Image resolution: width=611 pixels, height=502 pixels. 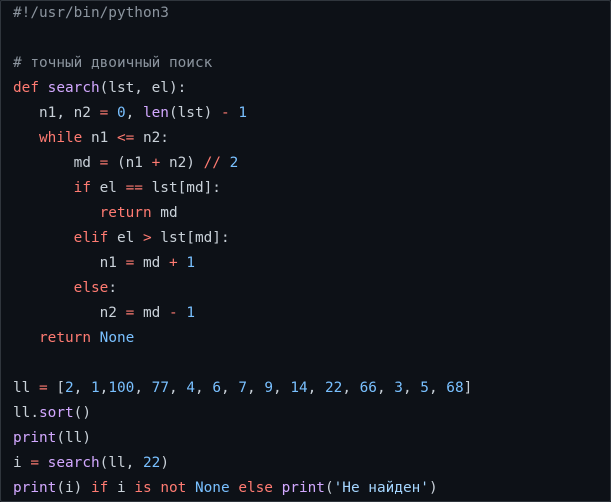 I want to click on token-text: [, so click(x=56, y=388).